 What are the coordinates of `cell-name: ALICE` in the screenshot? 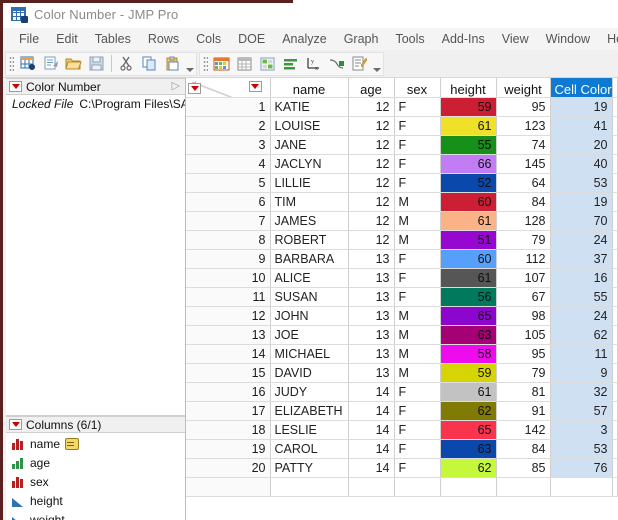 It's located at (309, 278).